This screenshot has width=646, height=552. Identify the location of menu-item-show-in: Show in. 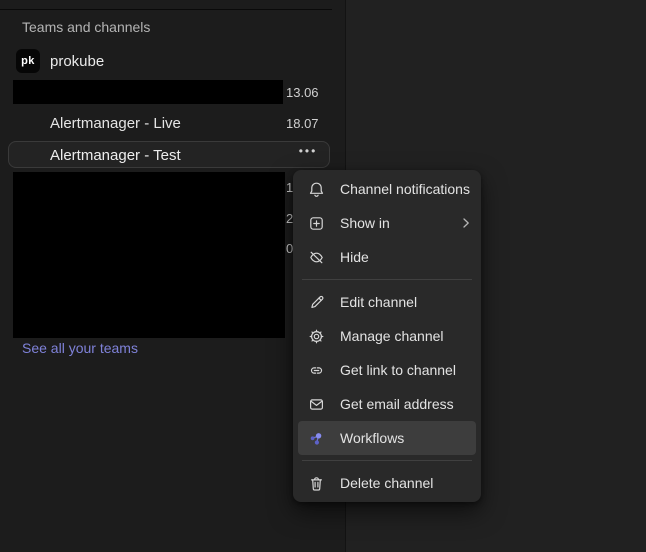
(387, 223).